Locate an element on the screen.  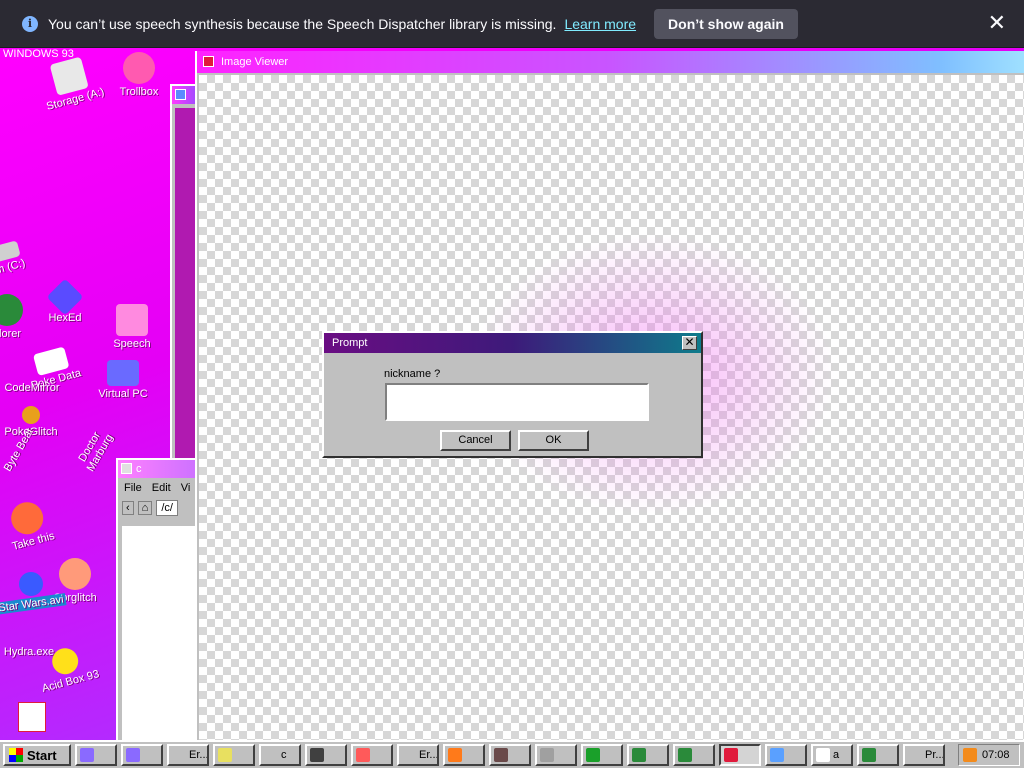
task-label: a is located at coordinates (836, 755).